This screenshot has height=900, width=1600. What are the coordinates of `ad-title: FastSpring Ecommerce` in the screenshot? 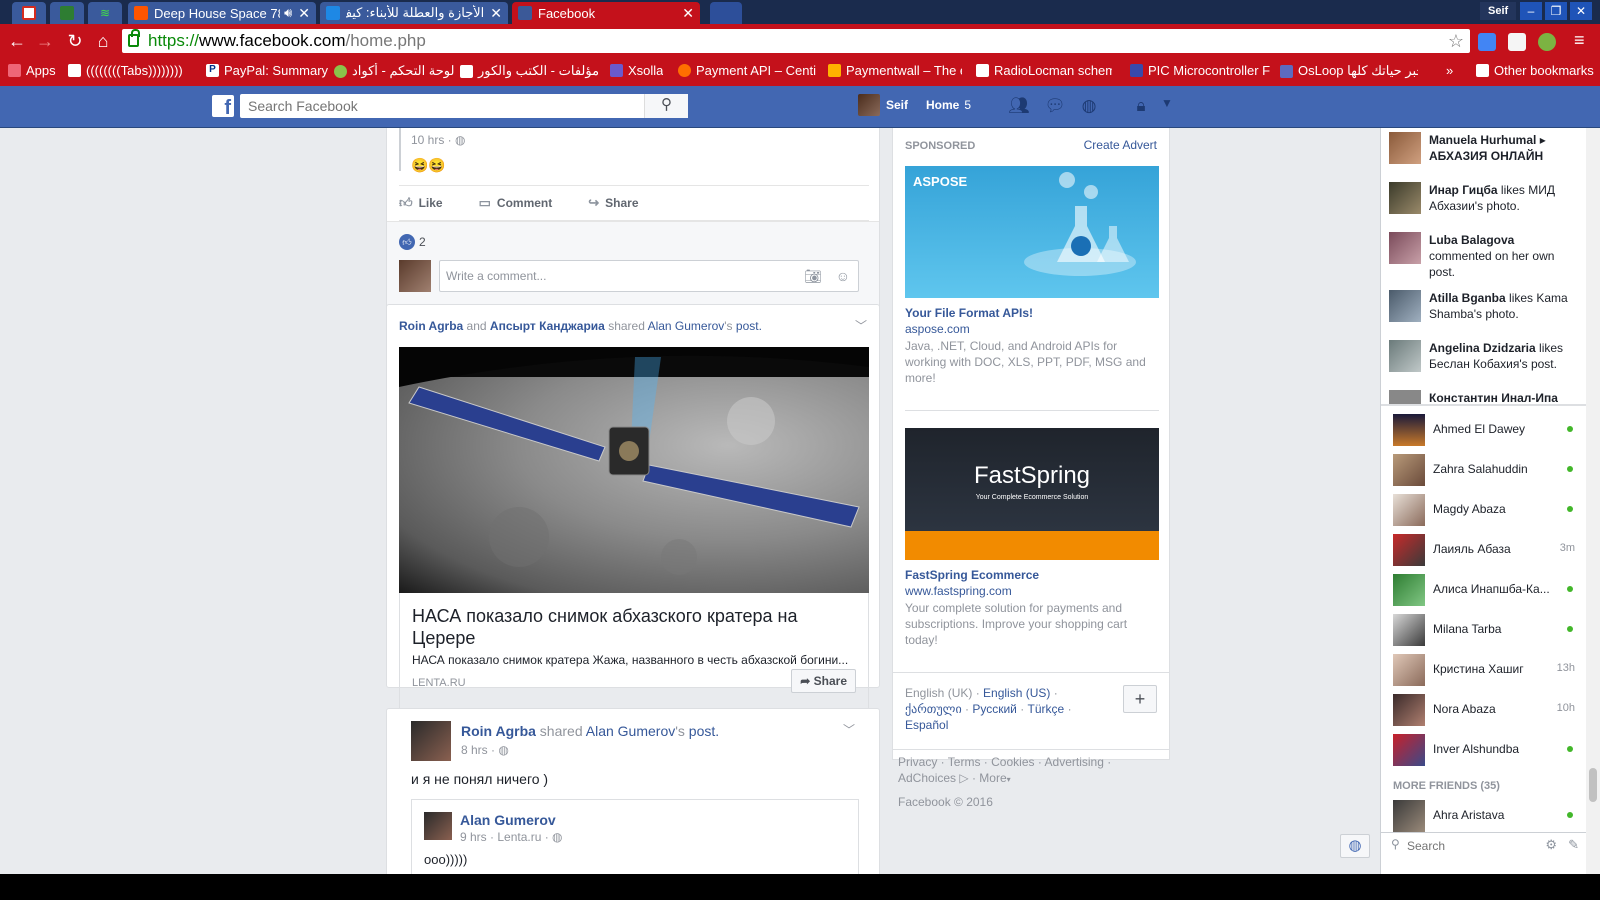 It's located at (972, 575).